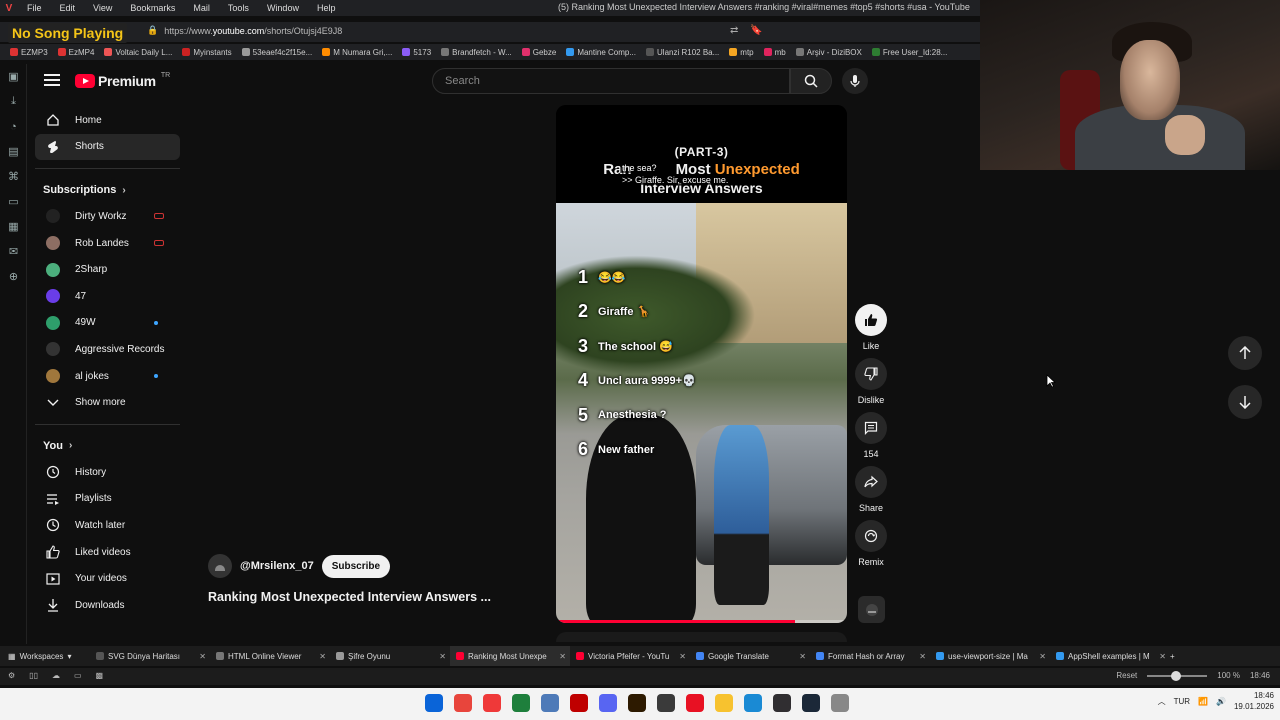 The image size is (1280, 720). I want to click on sidebar-item-channel: Aggressive Records, so click(107, 349).